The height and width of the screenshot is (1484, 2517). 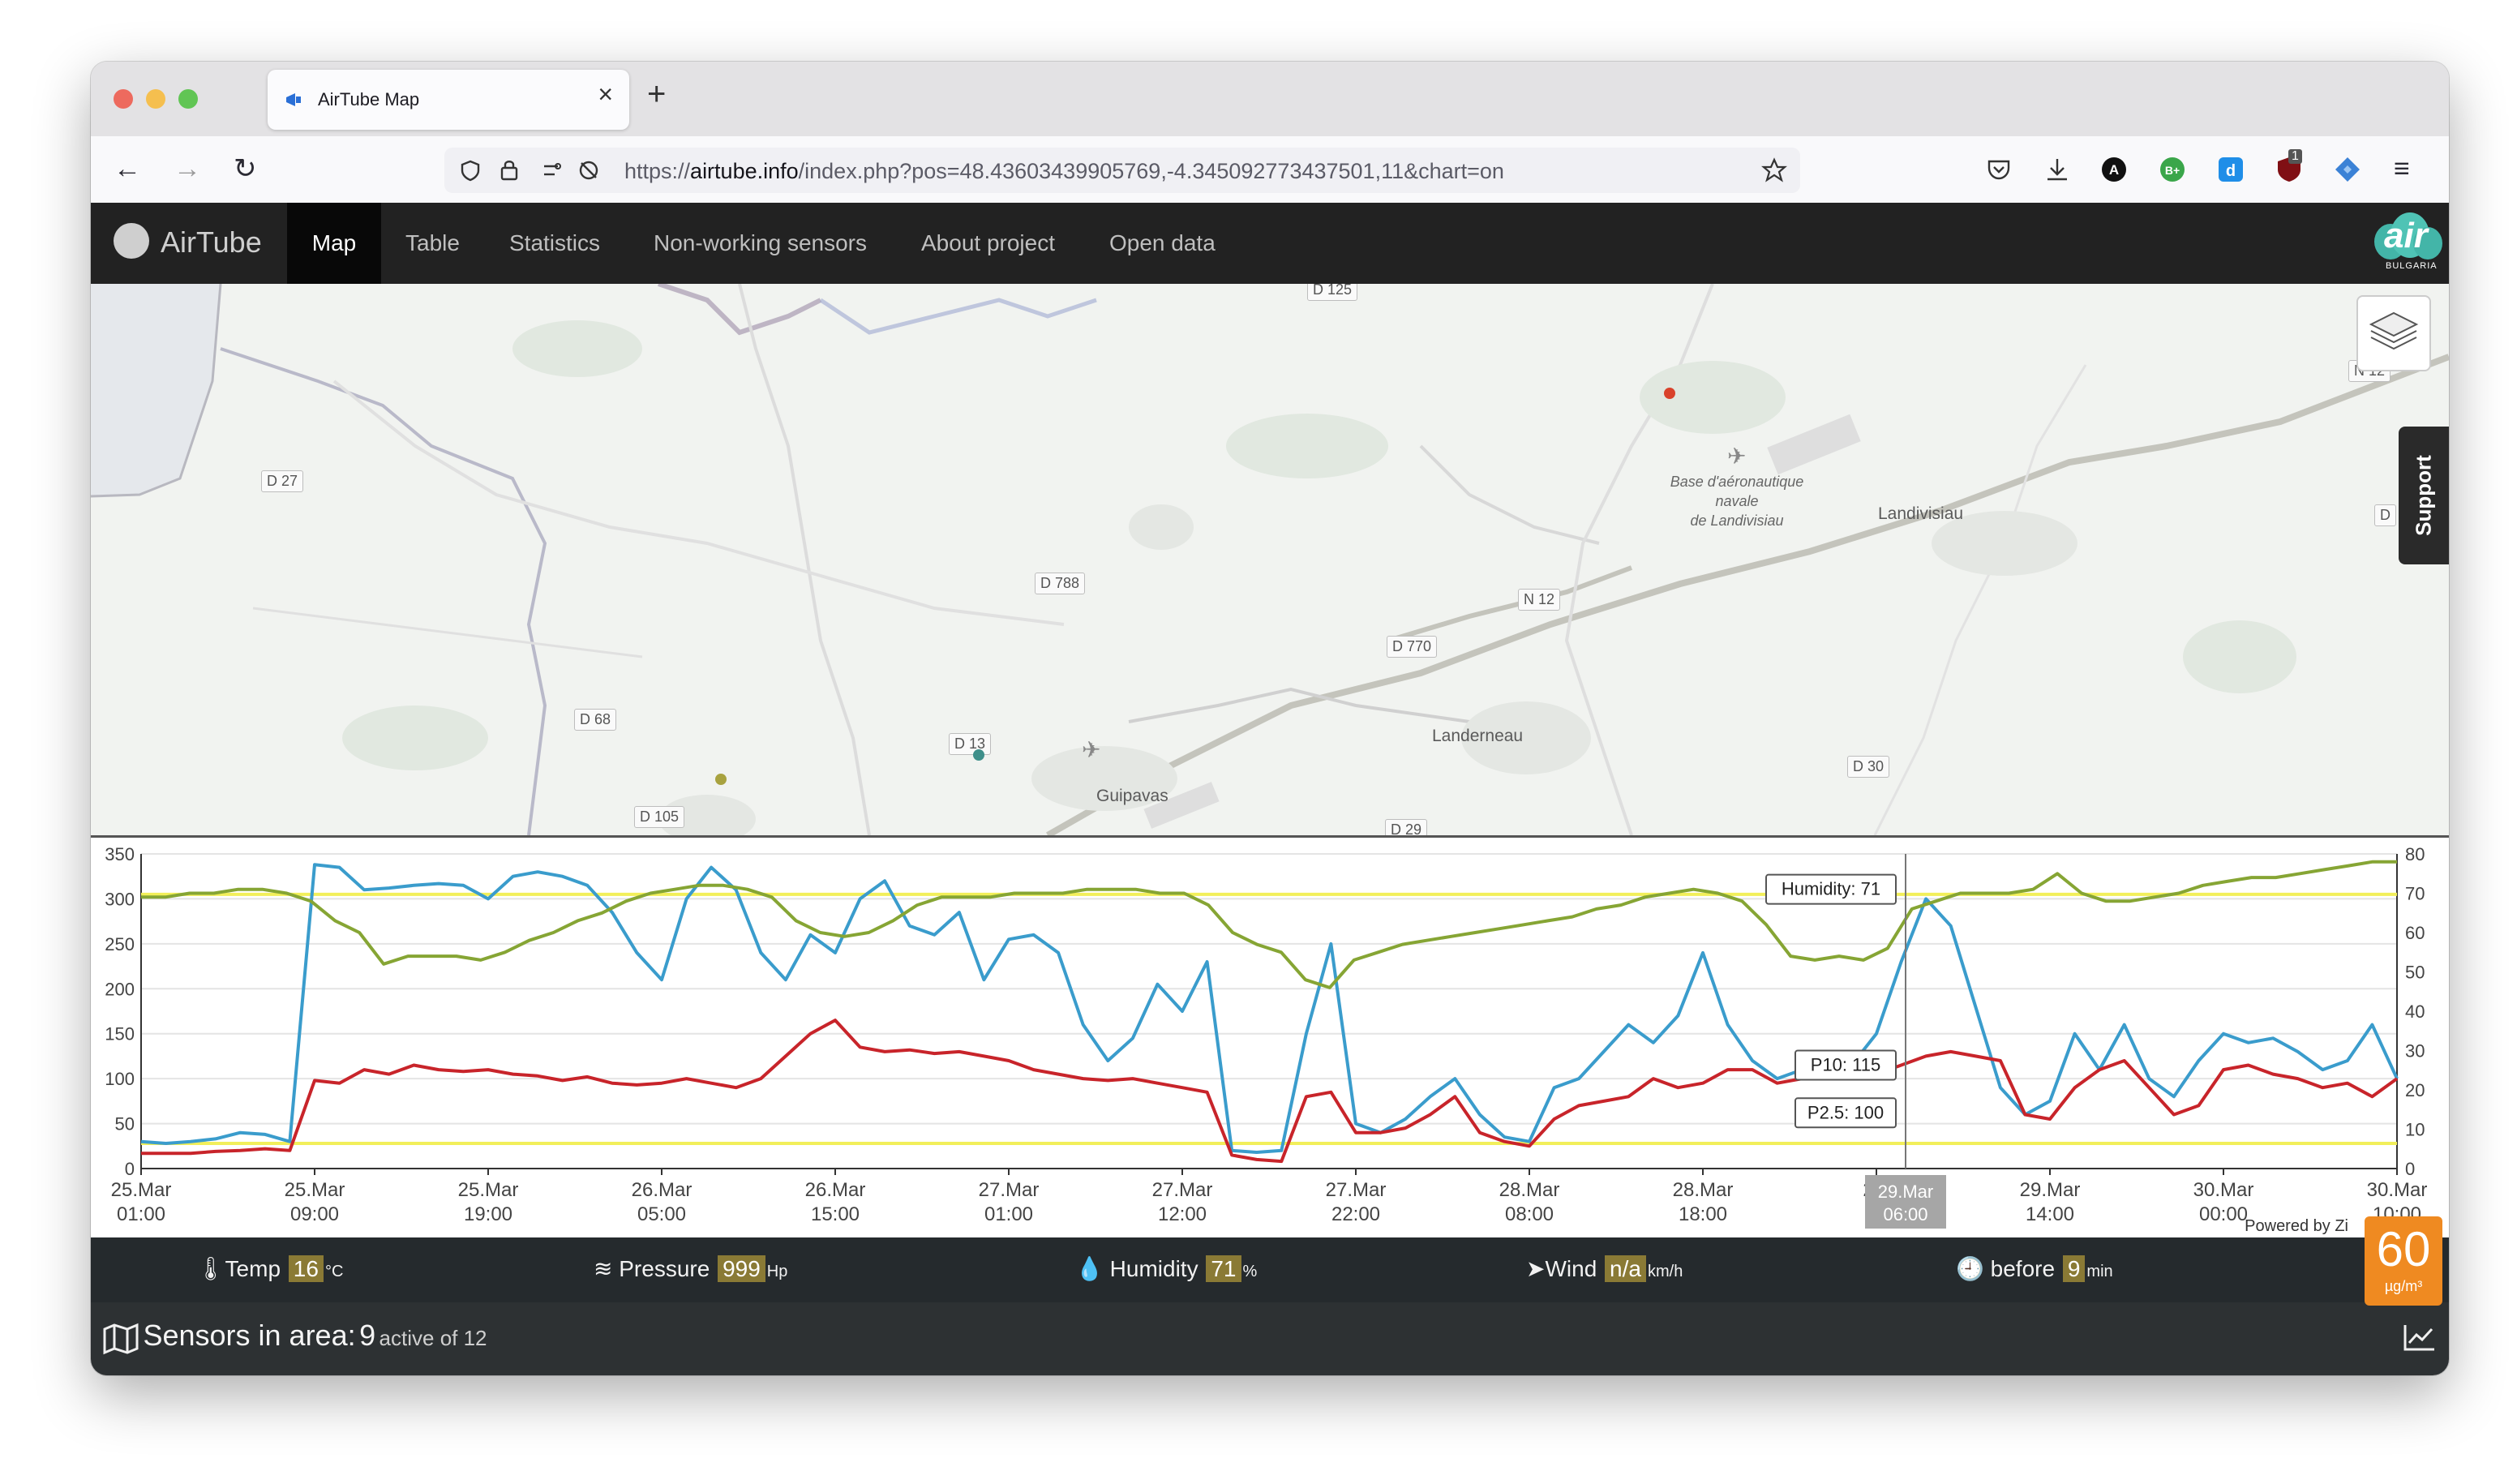 What do you see at coordinates (2347, 169) in the screenshot?
I see `extension-diamond-icon` at bounding box center [2347, 169].